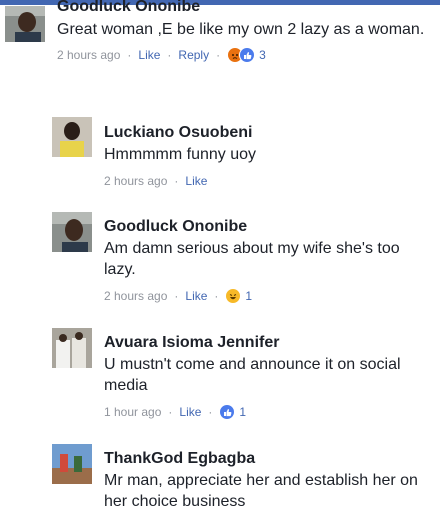  I want to click on comment-author: ThankGod Egbagba, so click(269, 458).